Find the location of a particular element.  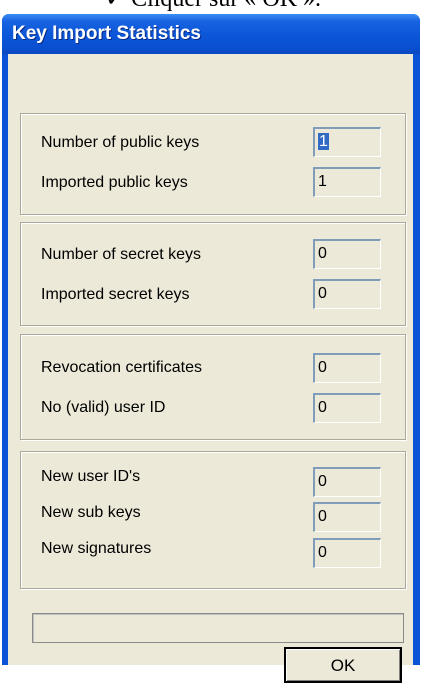

revocation-certificates-field: 0 is located at coordinates (347, 368).